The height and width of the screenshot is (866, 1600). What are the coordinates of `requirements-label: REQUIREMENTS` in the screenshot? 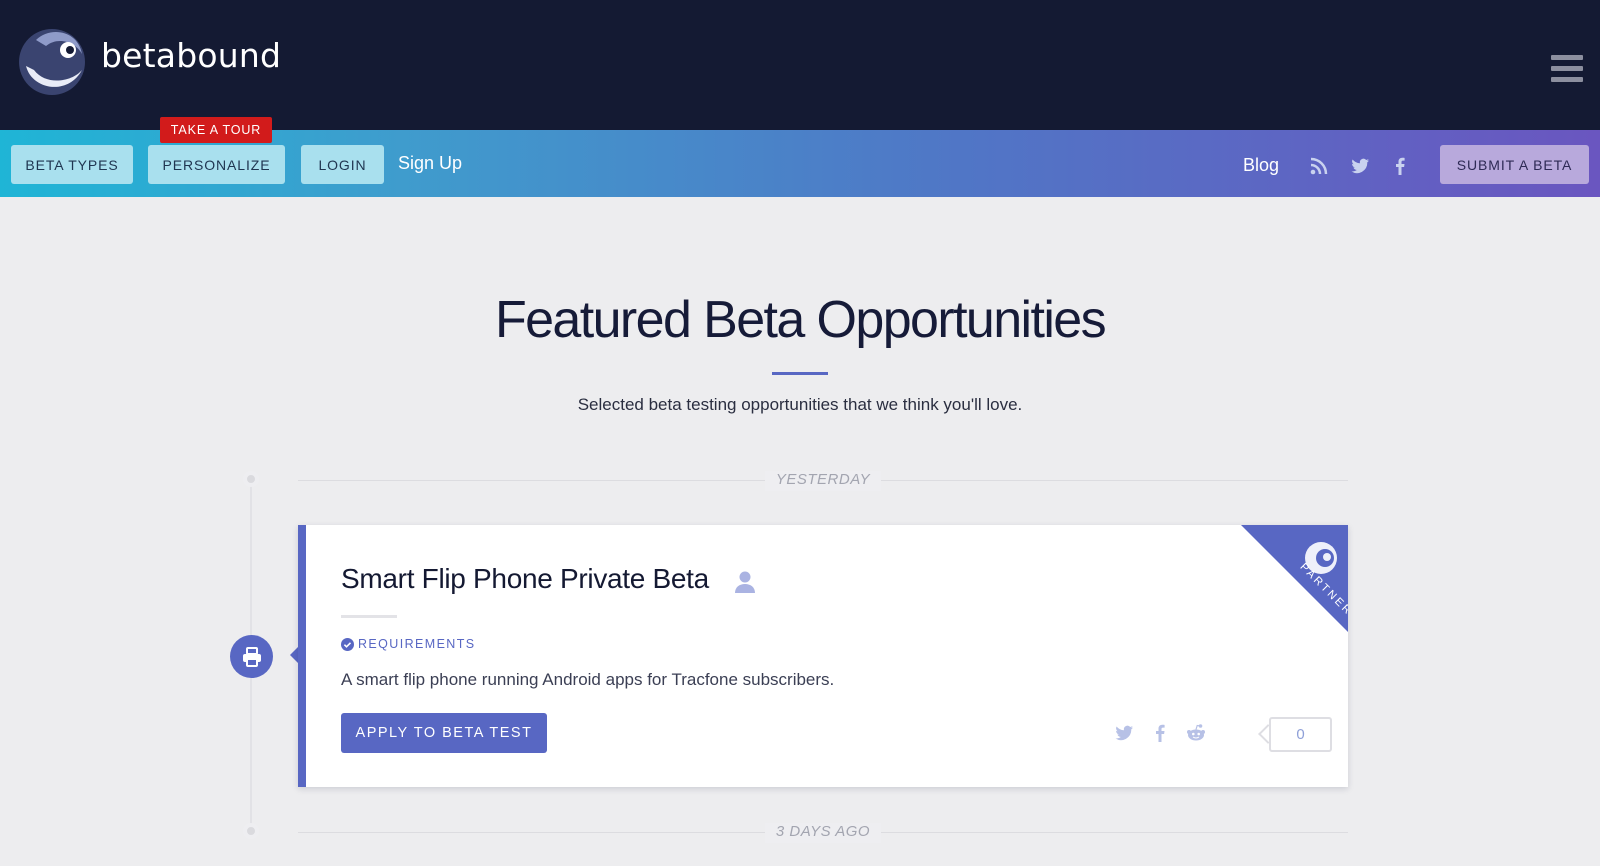 It's located at (417, 644).